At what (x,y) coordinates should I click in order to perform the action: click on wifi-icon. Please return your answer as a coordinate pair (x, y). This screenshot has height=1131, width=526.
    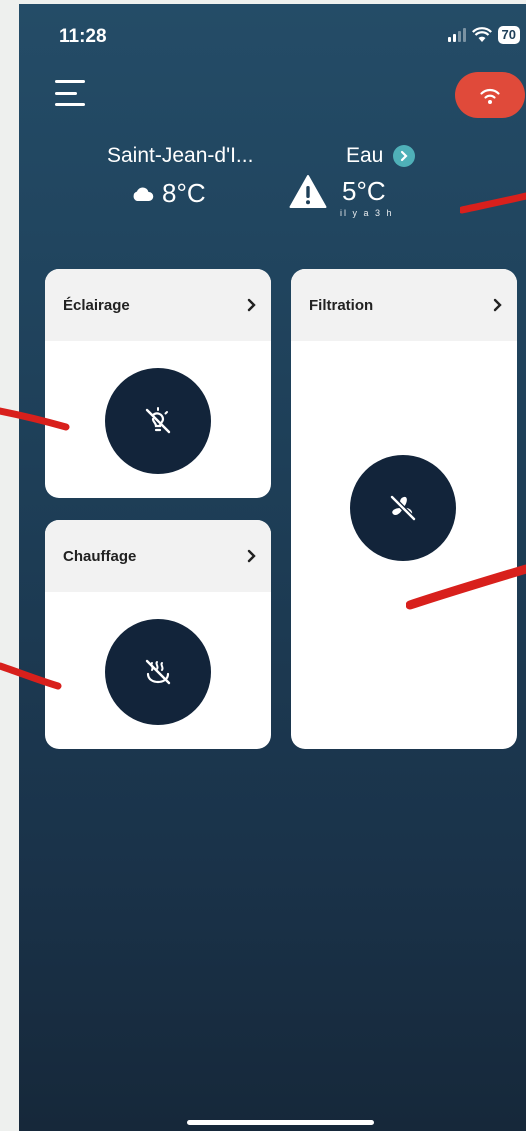
    Looking at the image, I should click on (490, 96).